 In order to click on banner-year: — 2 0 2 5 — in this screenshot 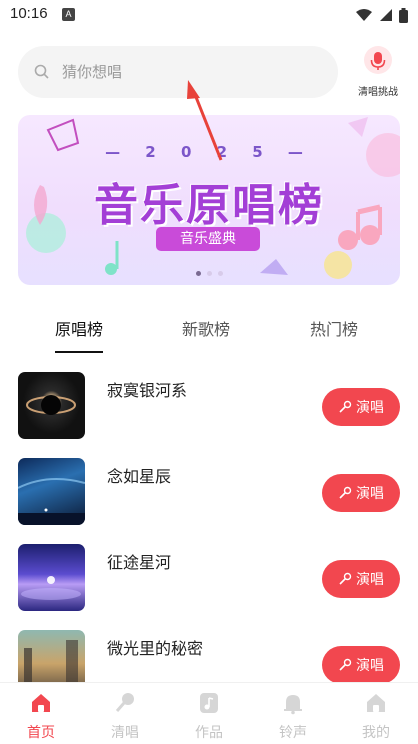, I will do `click(209, 152)`.